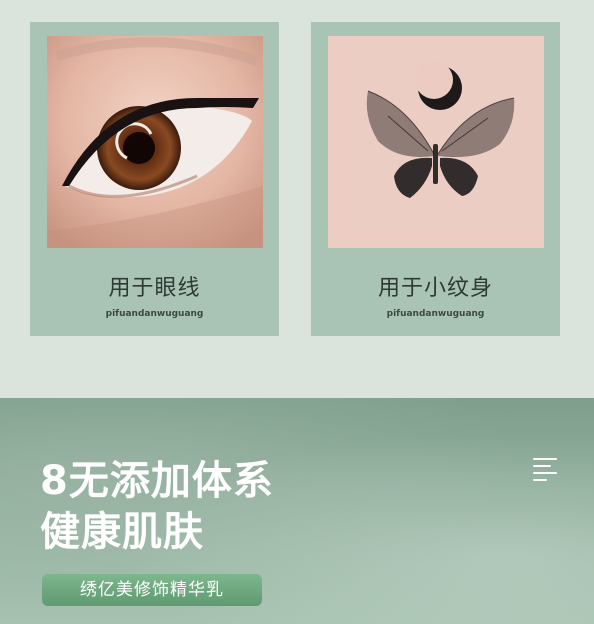 The width and height of the screenshot is (594, 624). What do you see at coordinates (435, 288) in the screenshot?
I see `tattoo-title: 用于小纹身` at bounding box center [435, 288].